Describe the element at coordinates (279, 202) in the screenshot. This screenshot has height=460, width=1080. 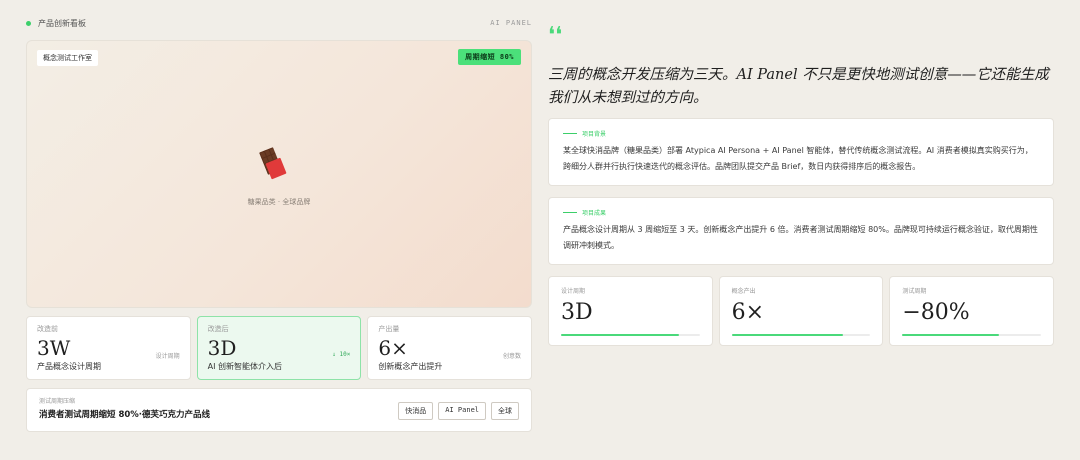
I see `hero-caption: 糖果品类 · 全球品牌` at that location.